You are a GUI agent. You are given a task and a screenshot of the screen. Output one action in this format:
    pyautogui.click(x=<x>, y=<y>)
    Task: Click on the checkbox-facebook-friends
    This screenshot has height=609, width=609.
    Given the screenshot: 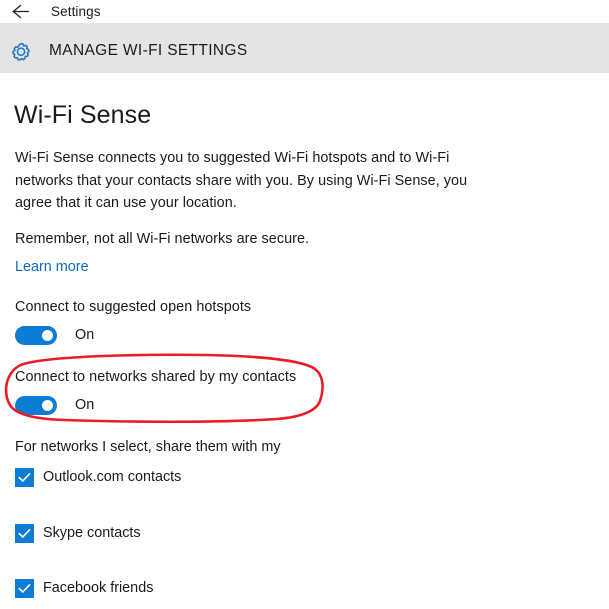 What is the action you would take?
    pyautogui.click(x=24, y=588)
    